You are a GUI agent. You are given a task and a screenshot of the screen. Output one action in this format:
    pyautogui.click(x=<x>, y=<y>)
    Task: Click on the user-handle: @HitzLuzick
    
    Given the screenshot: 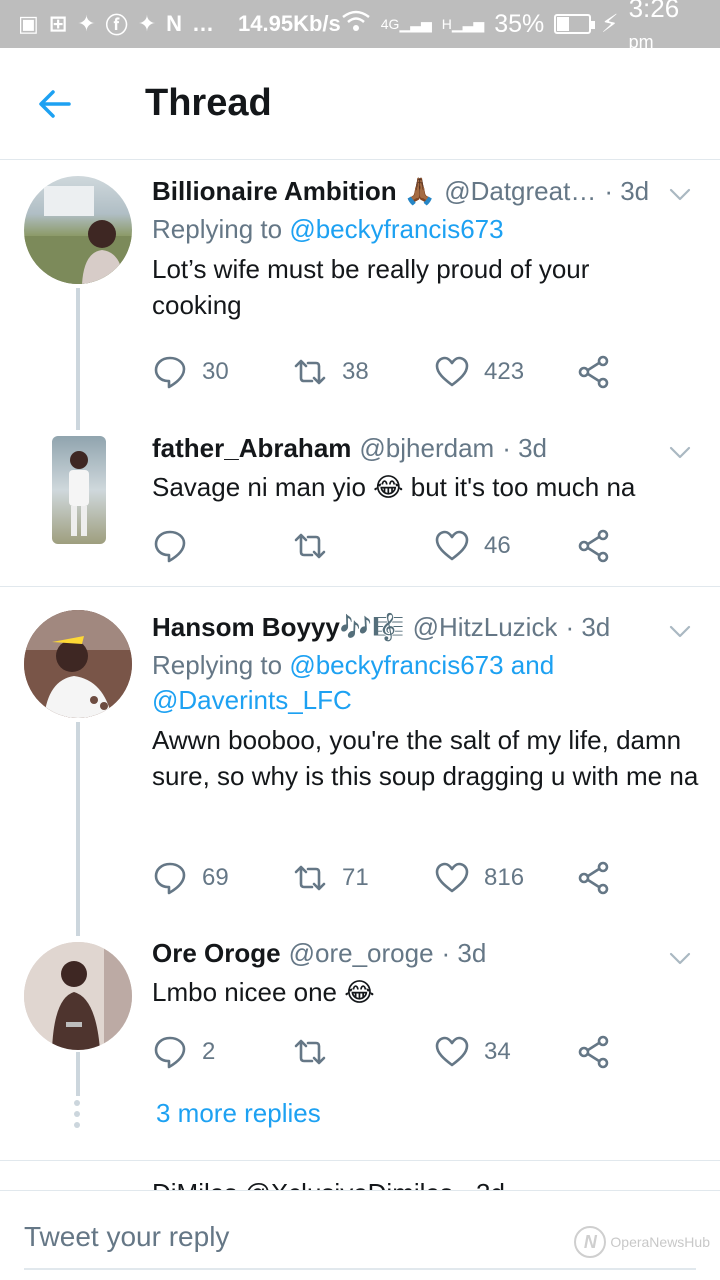 What is the action you would take?
    pyautogui.click(x=485, y=627)
    